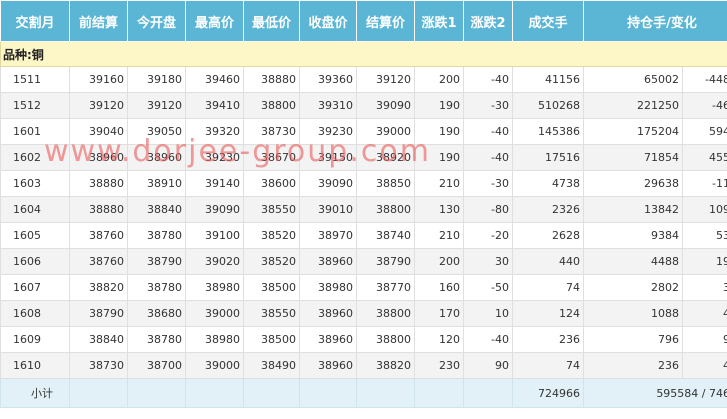 The width and height of the screenshot is (727, 419). I want to click on cell-open-interest: 1088, so click(633, 313).